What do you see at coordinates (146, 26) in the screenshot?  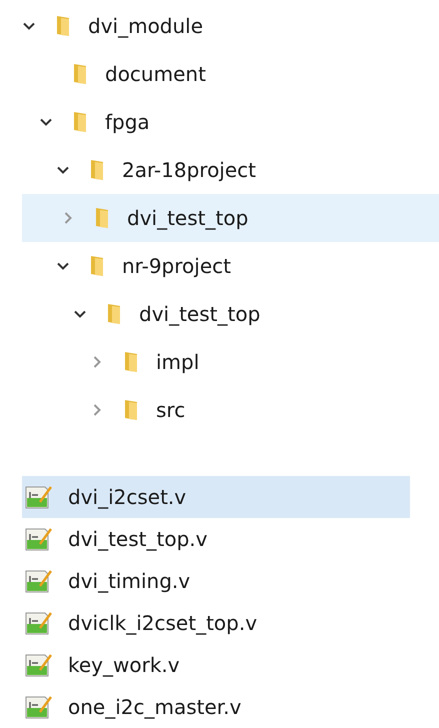 I see `folder-name: dvi_module` at bounding box center [146, 26].